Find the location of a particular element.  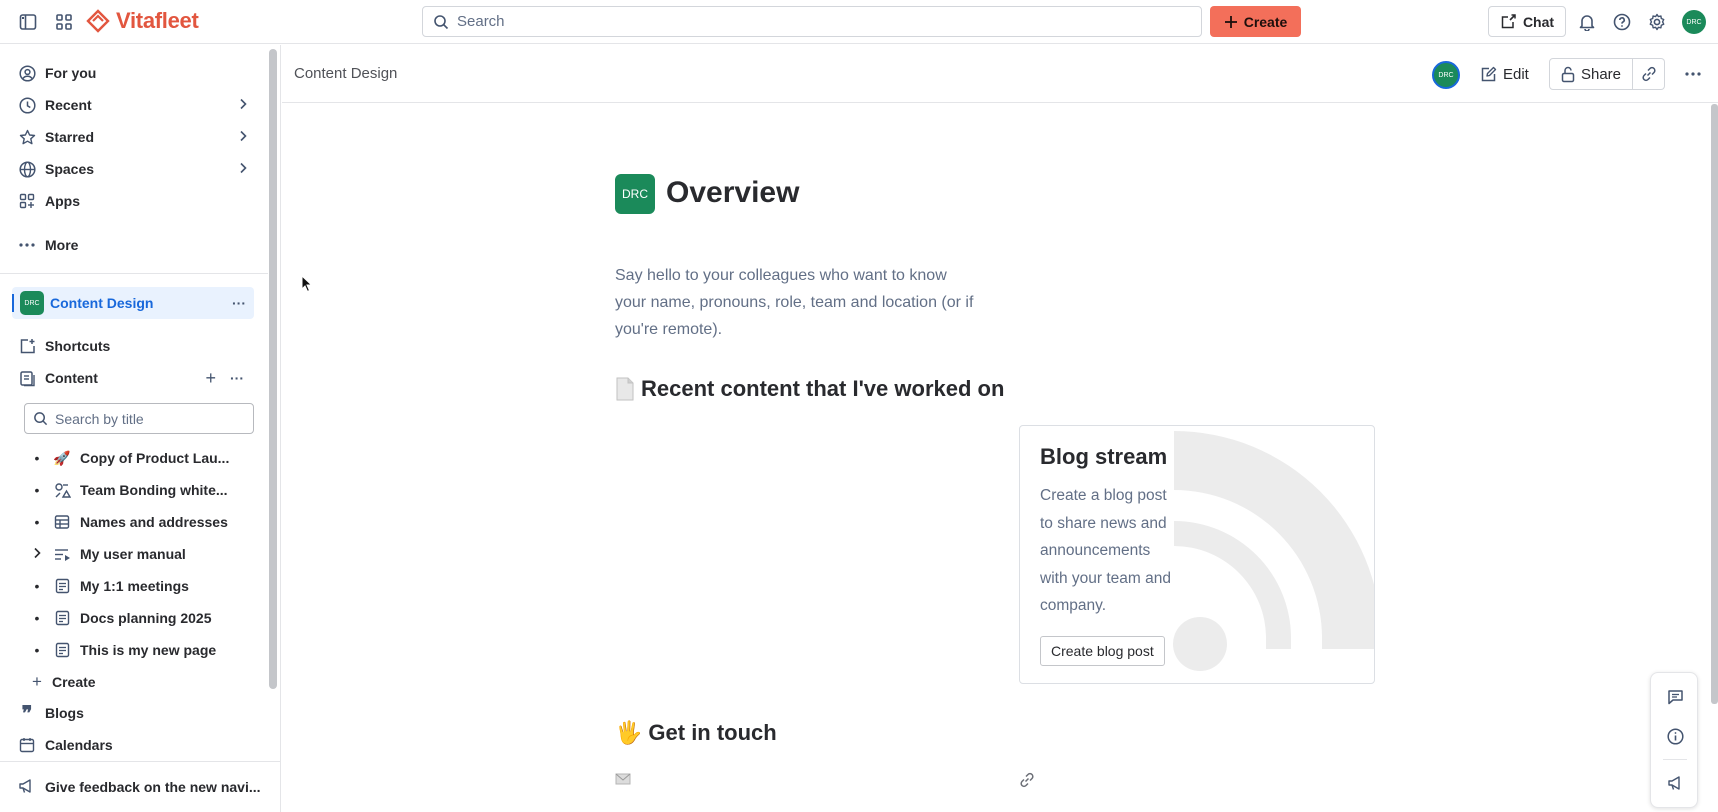

breadcrumb: Content Design is located at coordinates (345, 73).